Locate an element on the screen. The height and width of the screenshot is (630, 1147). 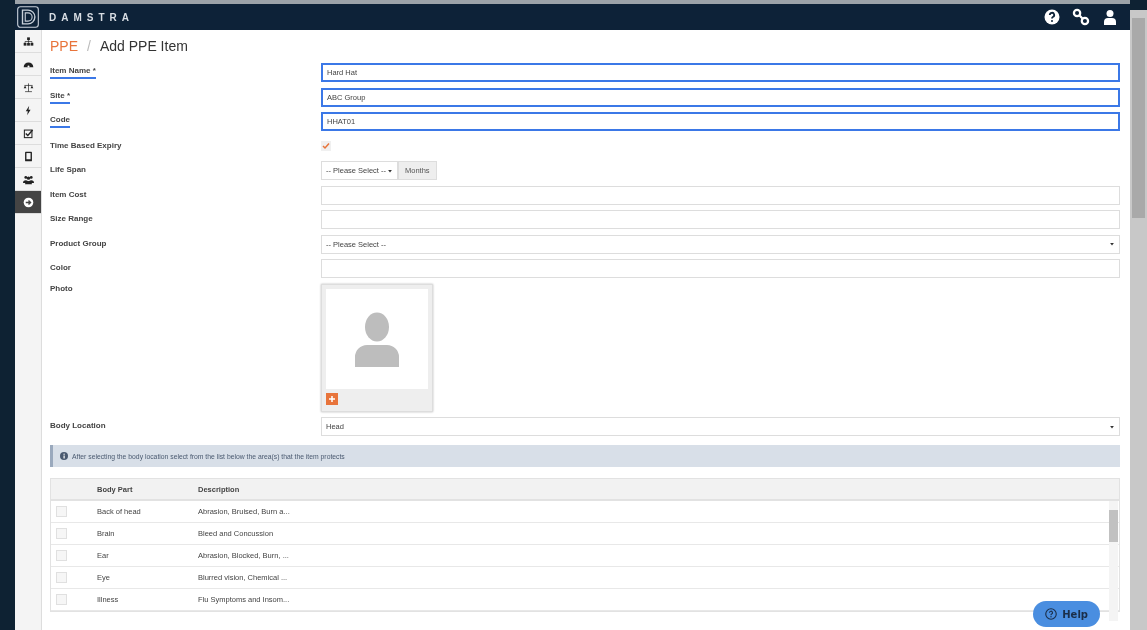
field-label: Item Cost is located at coordinates (68, 195).